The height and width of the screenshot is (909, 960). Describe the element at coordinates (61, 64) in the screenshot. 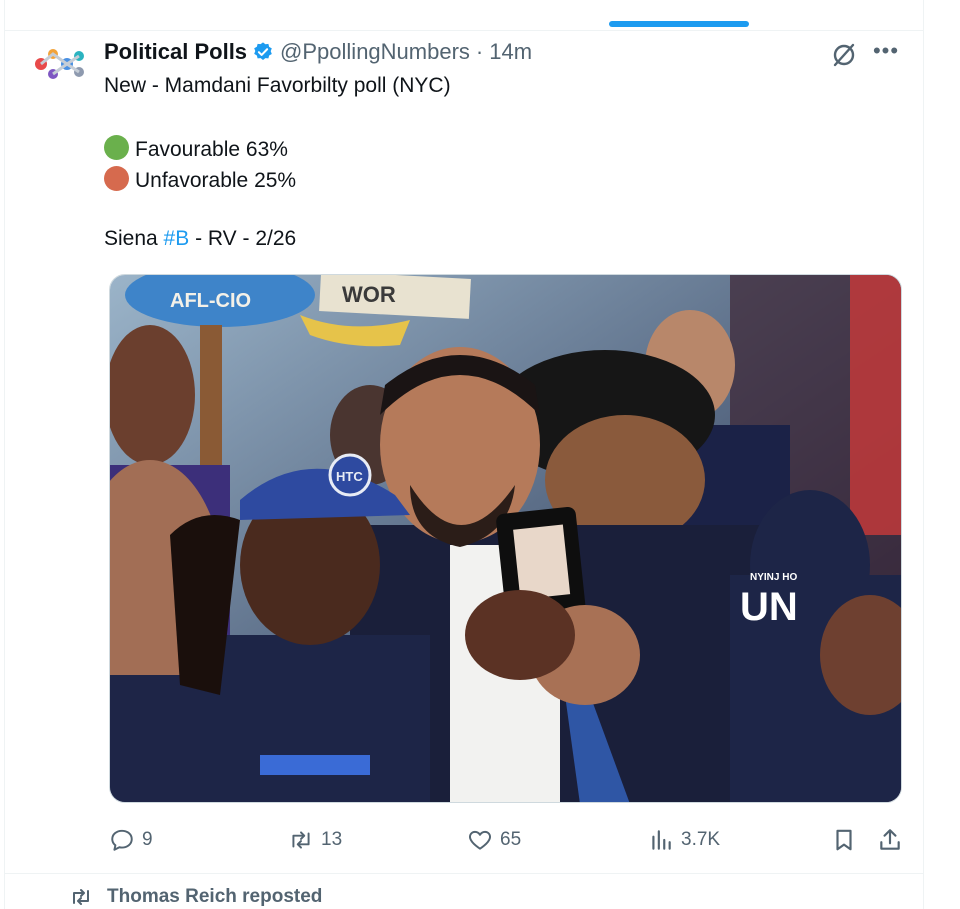

I see `avatar` at that location.